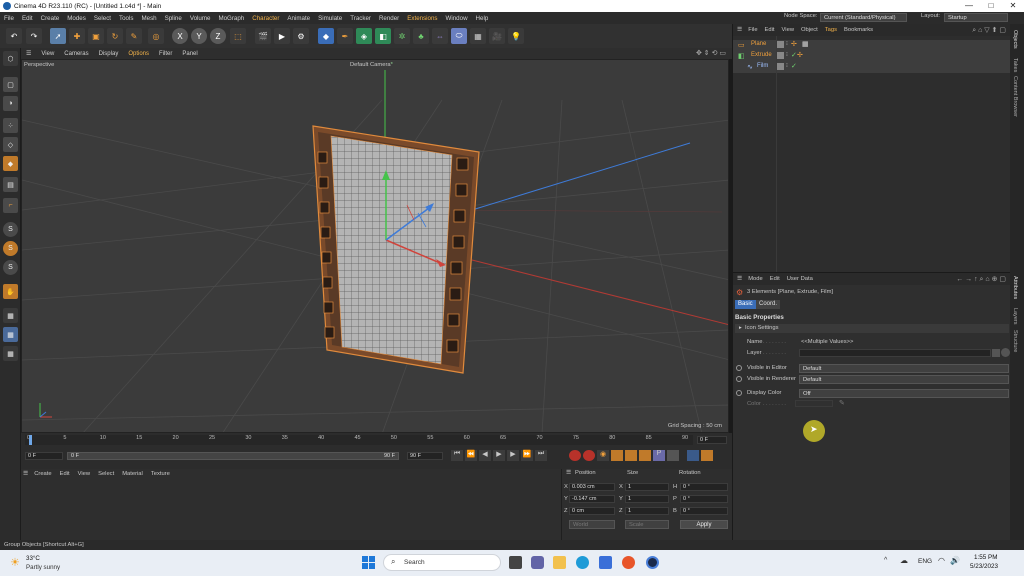 This screenshot has width=1024, height=576. What do you see at coordinates (10, 248) in the screenshot?
I see `snap-settings-icon: S` at bounding box center [10, 248].